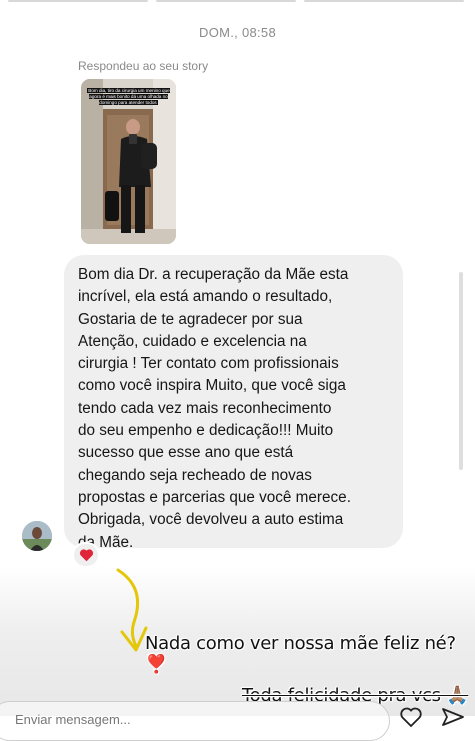 The width and height of the screenshot is (475, 741). What do you see at coordinates (461, 371) in the screenshot?
I see `scrollbar` at bounding box center [461, 371].